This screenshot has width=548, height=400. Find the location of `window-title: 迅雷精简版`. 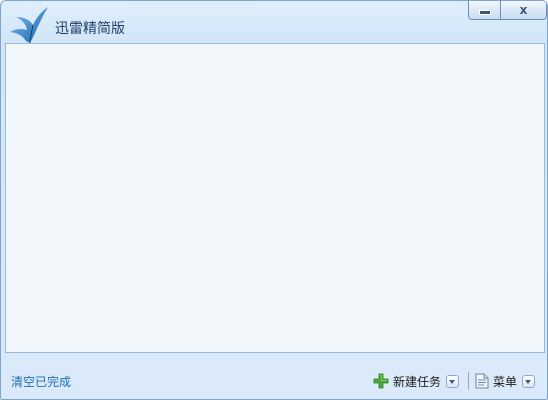

window-title: 迅雷精简版 is located at coordinates (90, 29).